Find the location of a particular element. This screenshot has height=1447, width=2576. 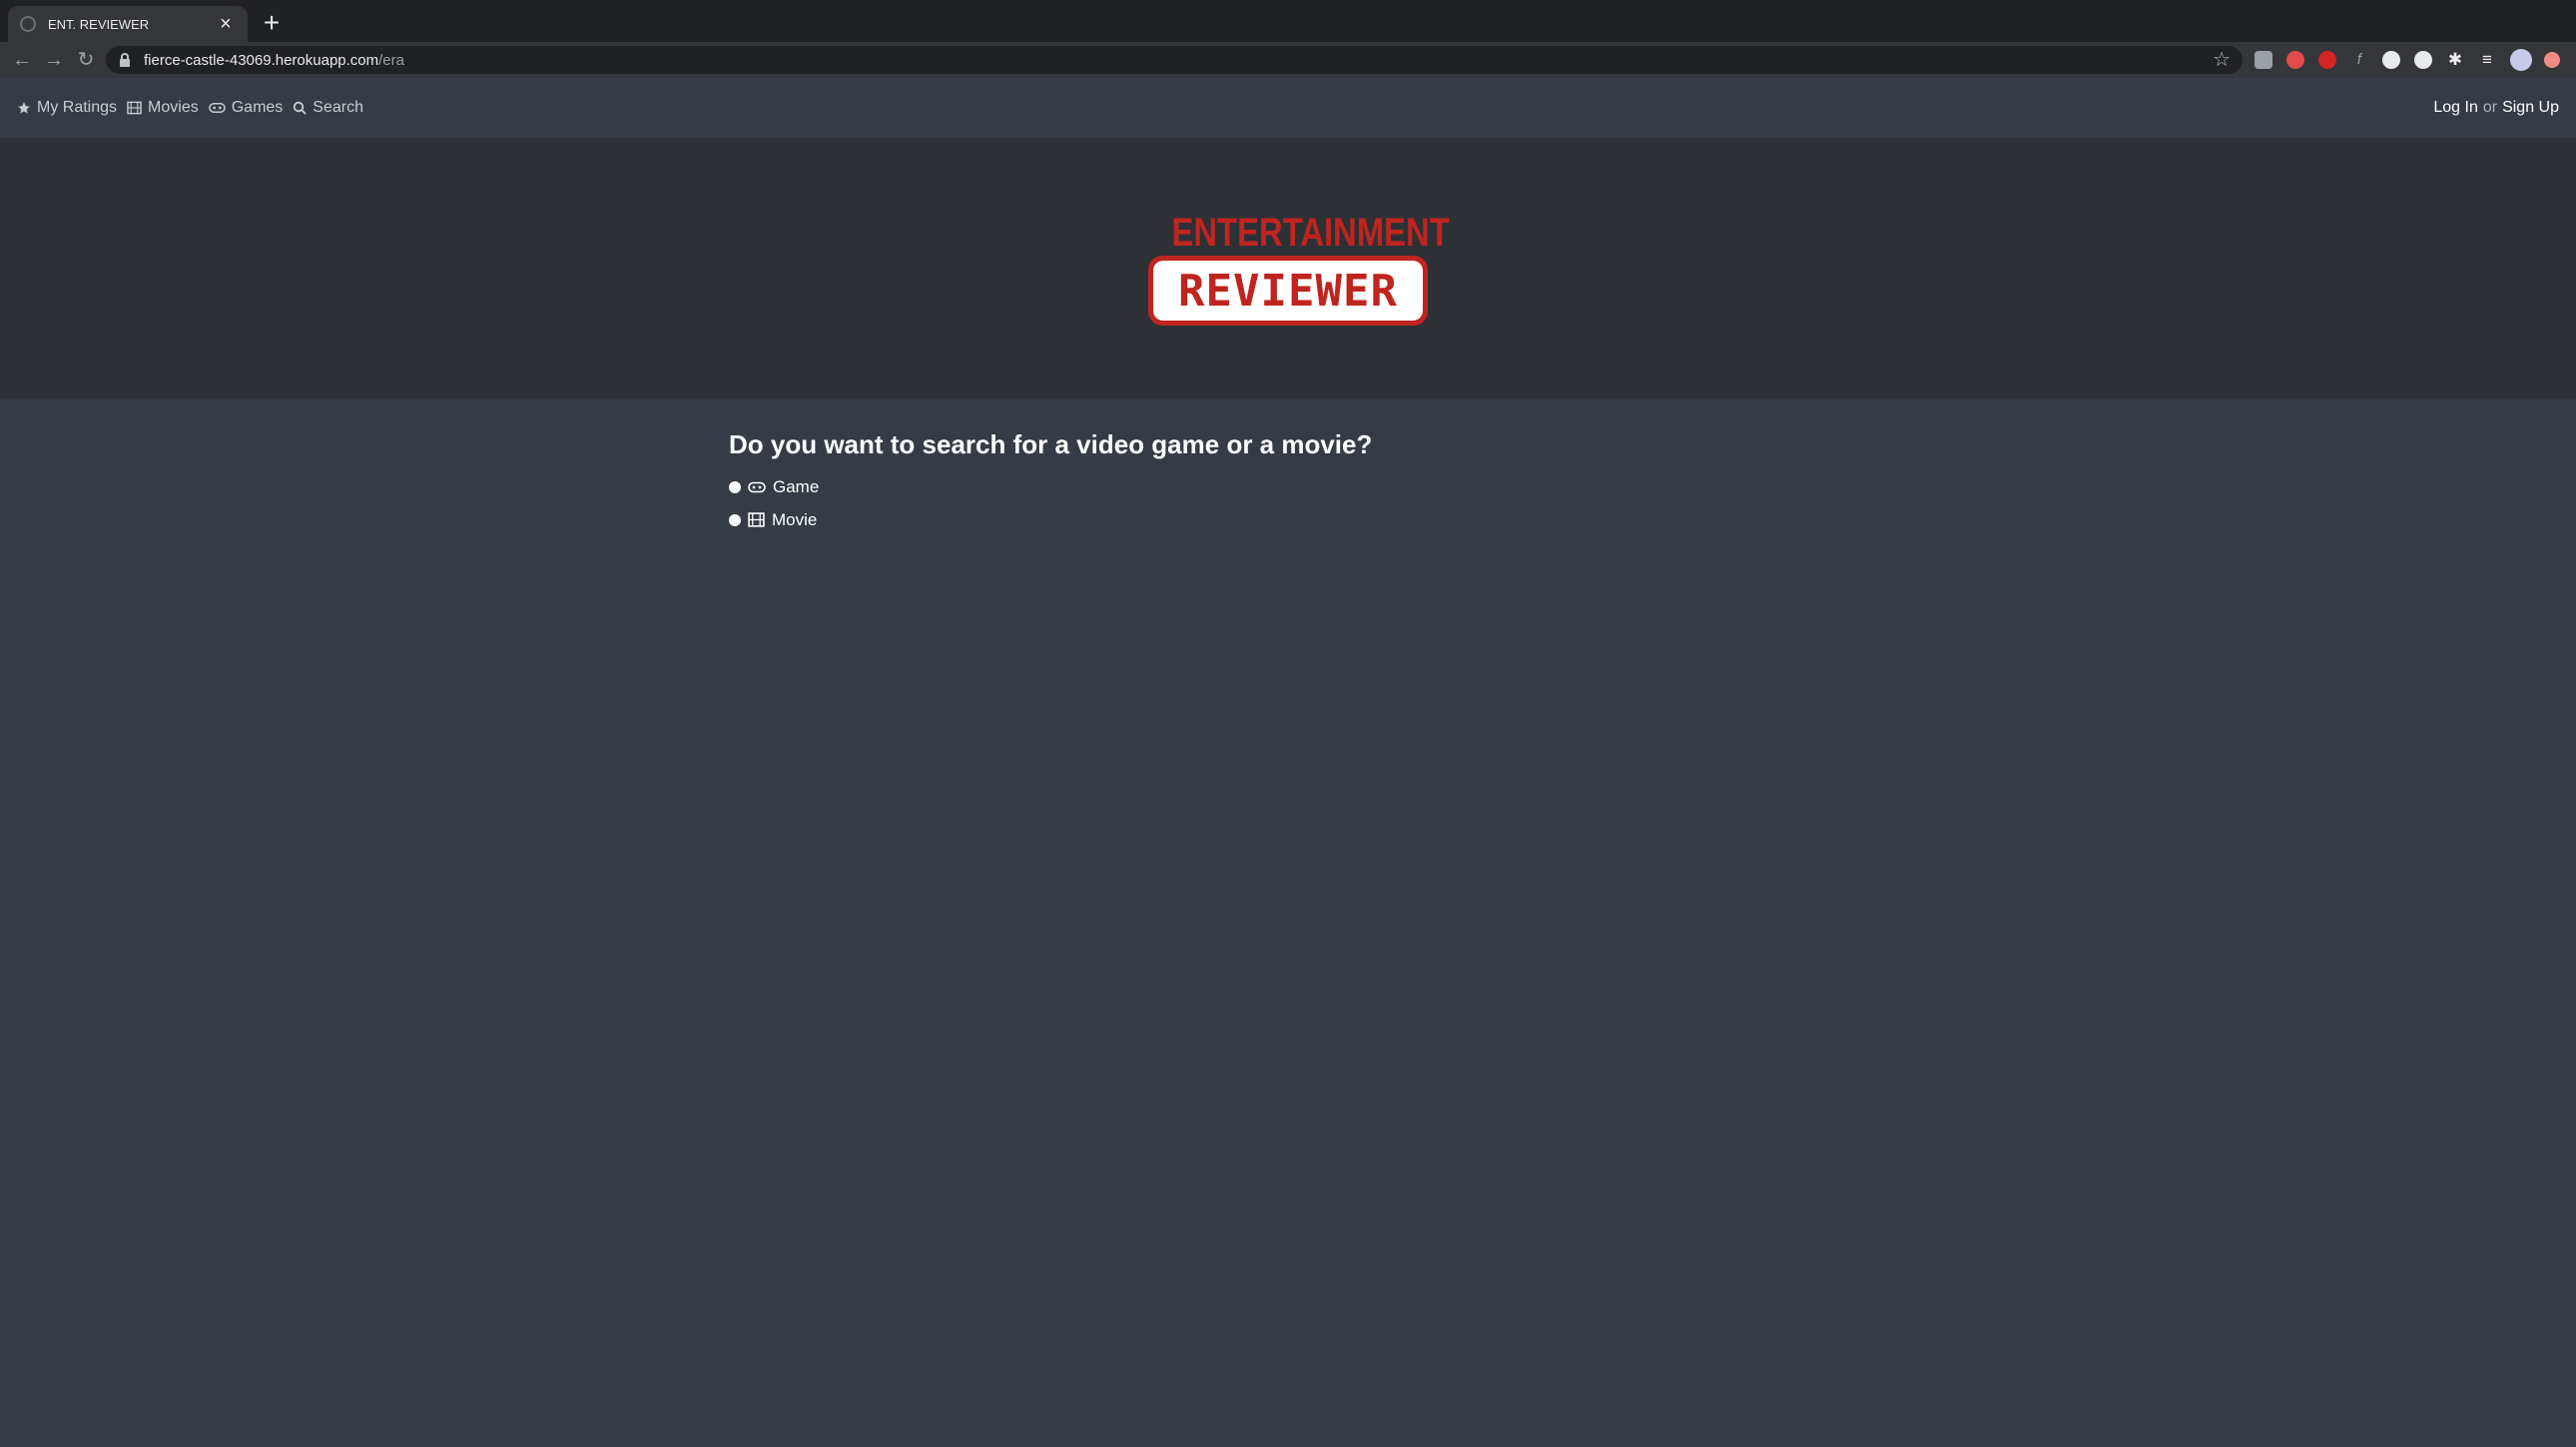

option-movie: Movie is located at coordinates (1328, 519).